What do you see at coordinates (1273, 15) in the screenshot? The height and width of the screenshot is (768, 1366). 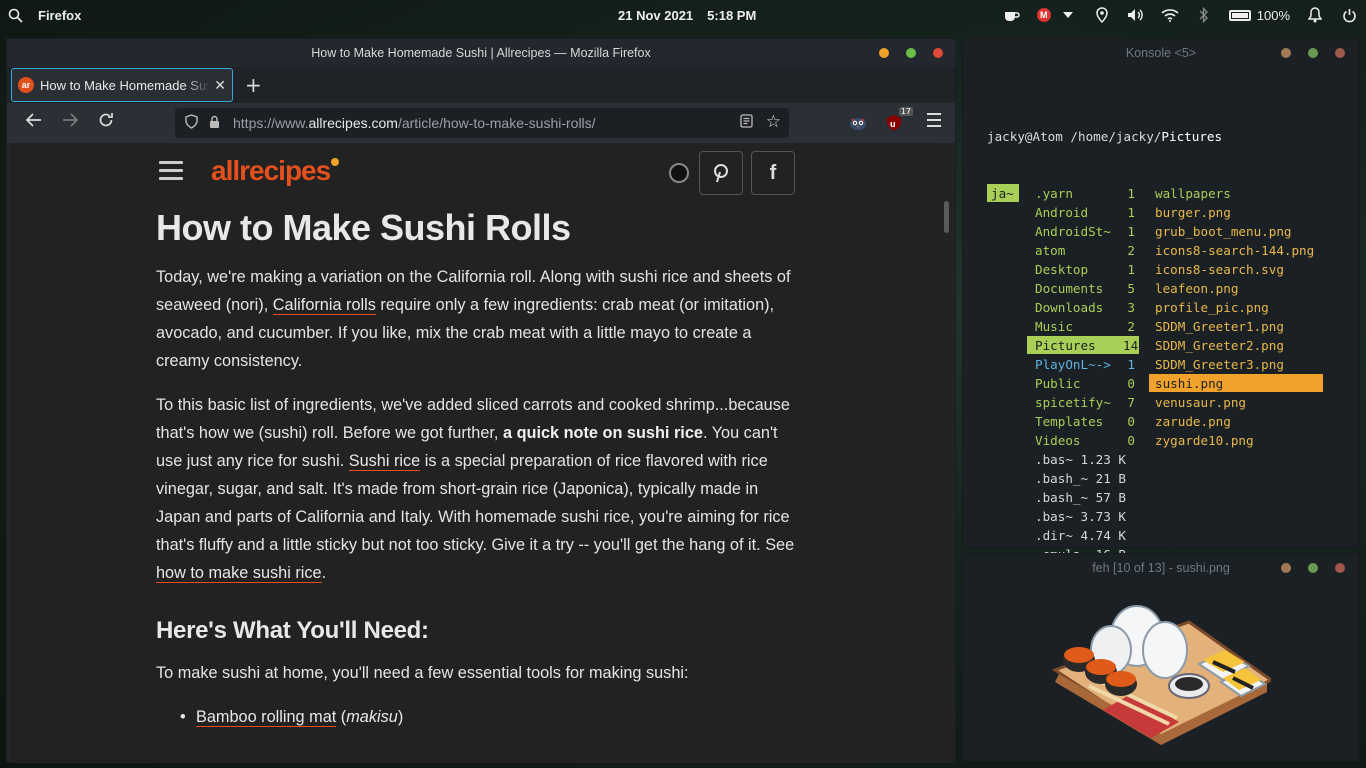 I see `battery-percent: 100%` at bounding box center [1273, 15].